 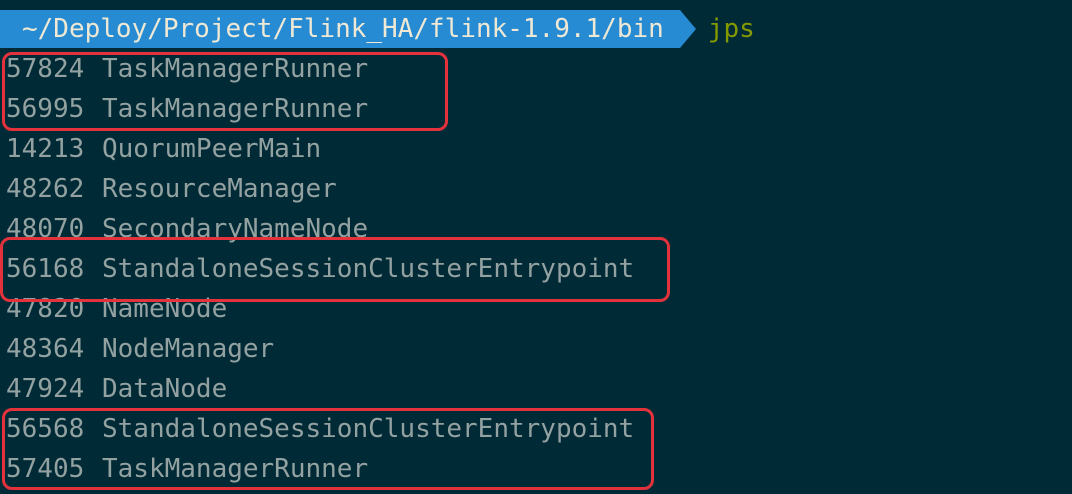 What do you see at coordinates (335, 269) in the screenshot?
I see `highlight-box-session-entrypoint` at bounding box center [335, 269].